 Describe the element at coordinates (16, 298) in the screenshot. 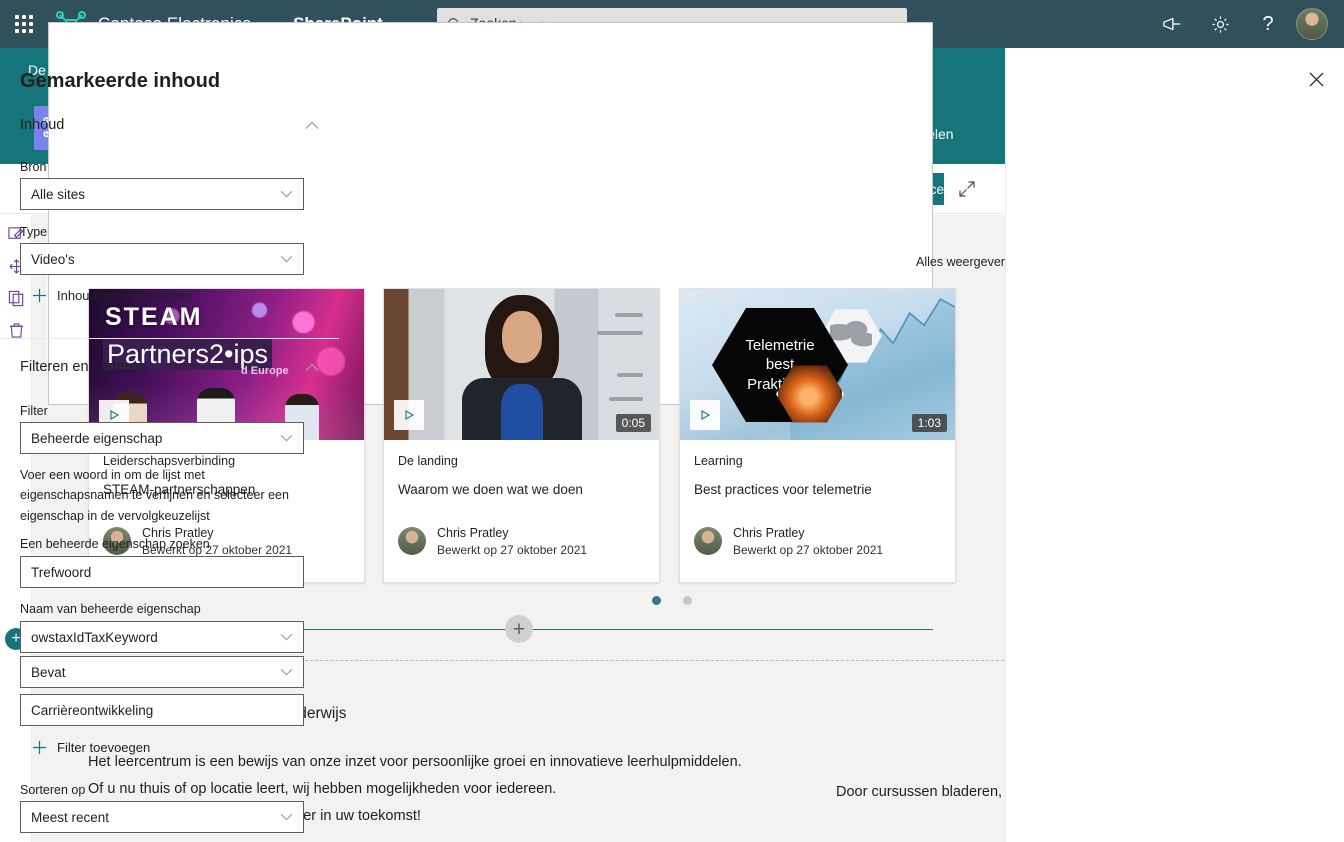

I see `duplicate-icon` at that location.